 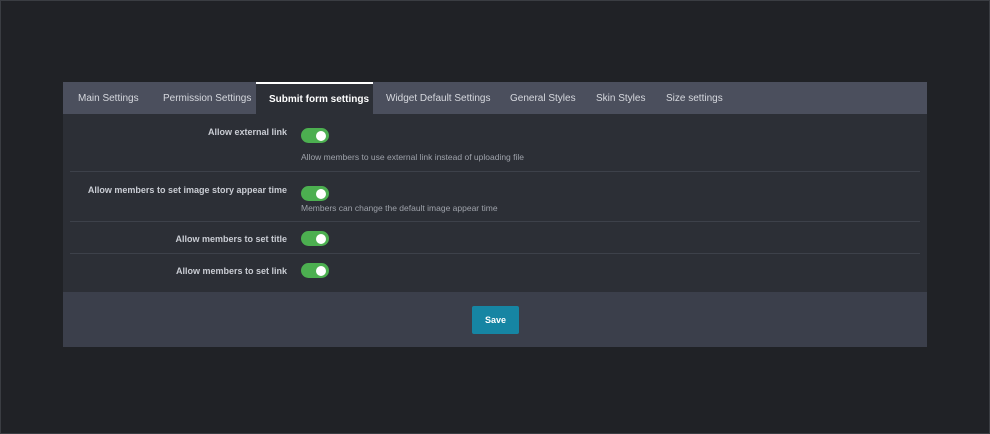 What do you see at coordinates (495, 238) in the screenshot?
I see `setting-row-set-title: Allow members to set title` at bounding box center [495, 238].